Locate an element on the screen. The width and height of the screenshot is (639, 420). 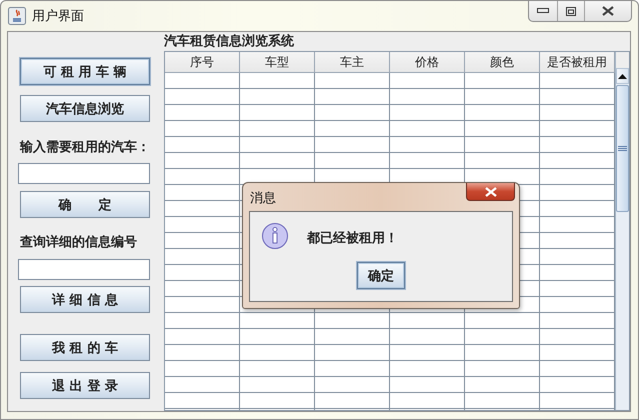
field-label: 输入需要租用的汽车： is located at coordinates (85, 148).